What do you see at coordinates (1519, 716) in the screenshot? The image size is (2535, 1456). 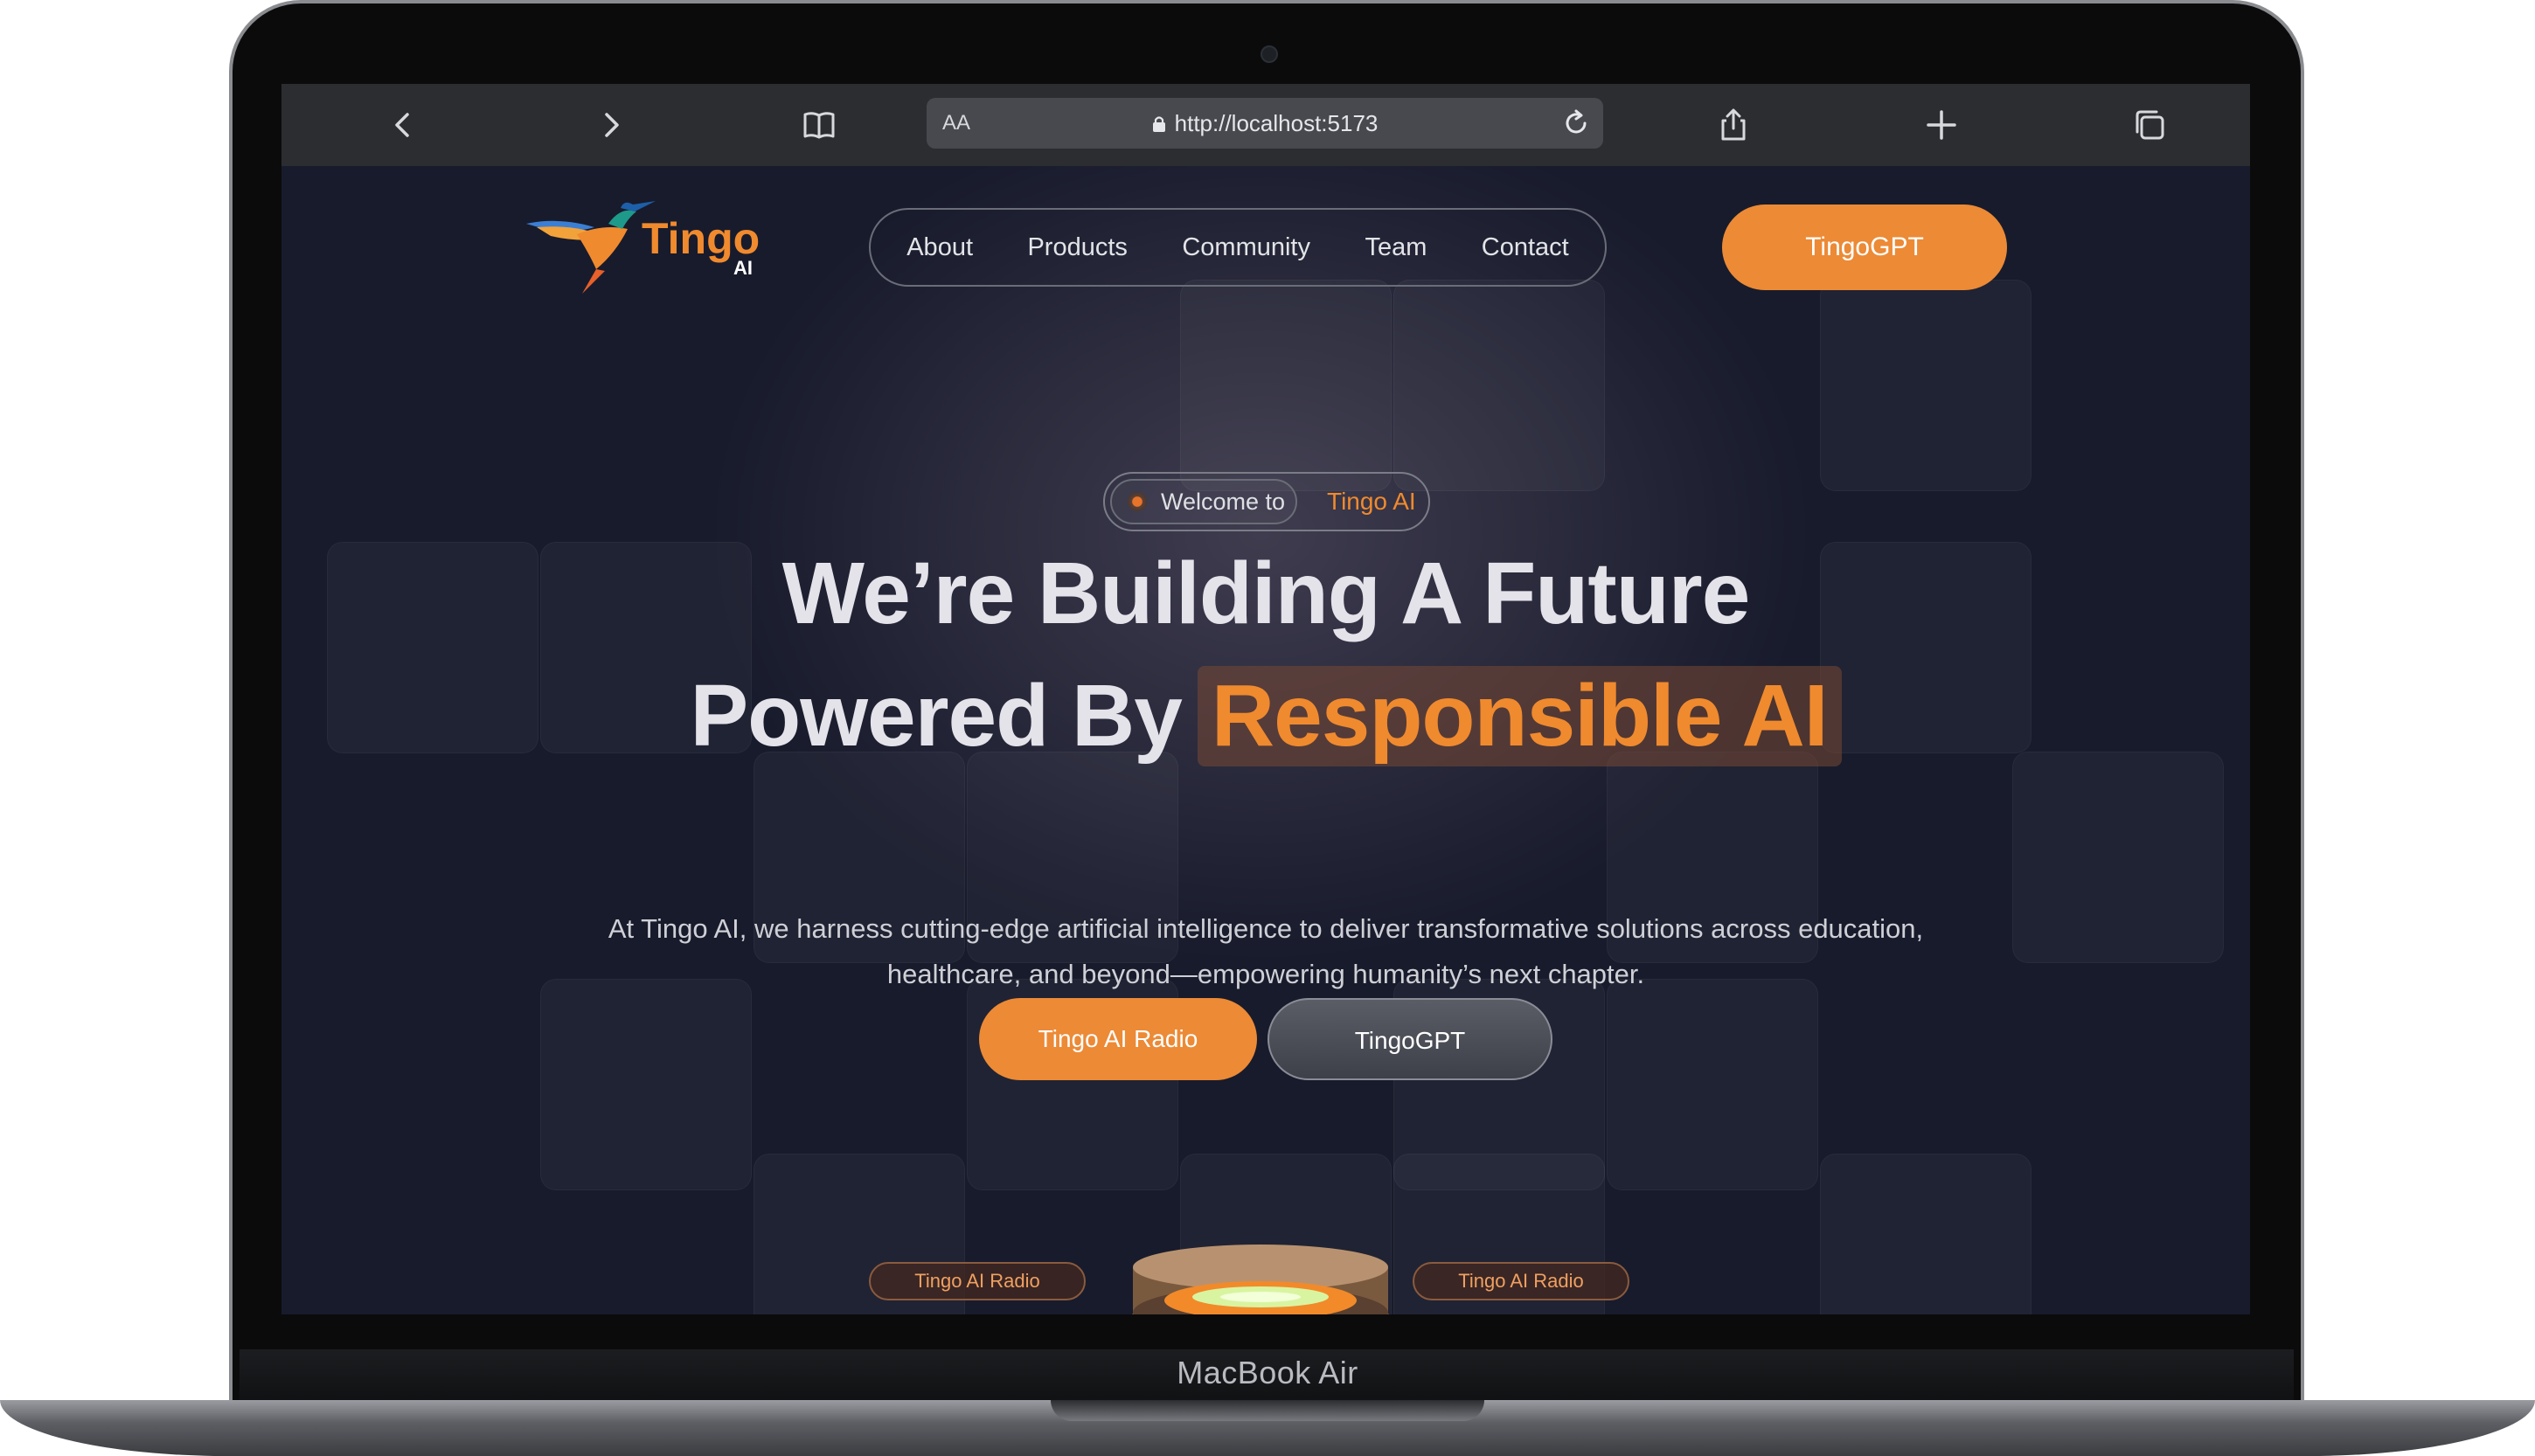 I see `headline-highlight: Responsible AI` at bounding box center [1519, 716].